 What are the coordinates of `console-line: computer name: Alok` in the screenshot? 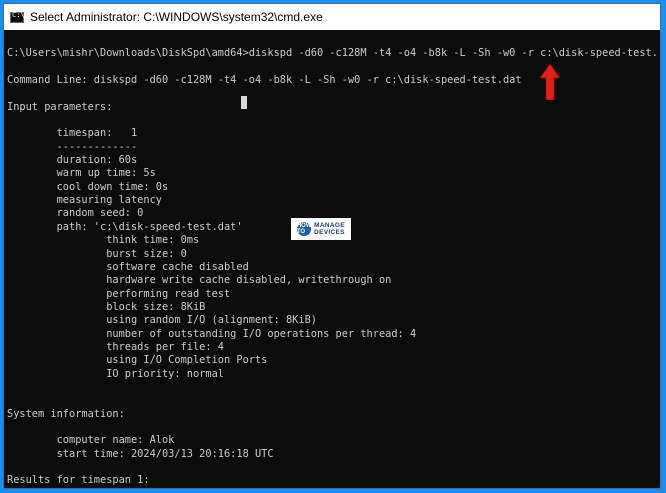 It's located at (91, 440).